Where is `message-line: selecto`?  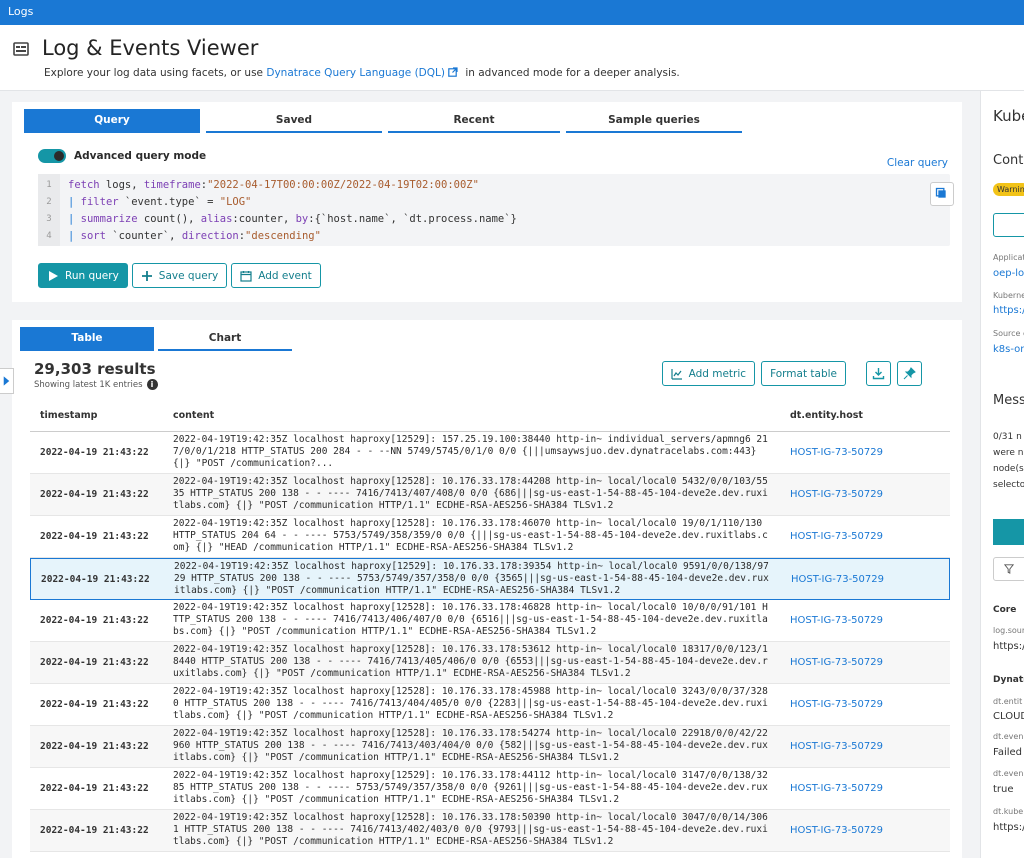
message-line: selecto is located at coordinates (1008, 485).